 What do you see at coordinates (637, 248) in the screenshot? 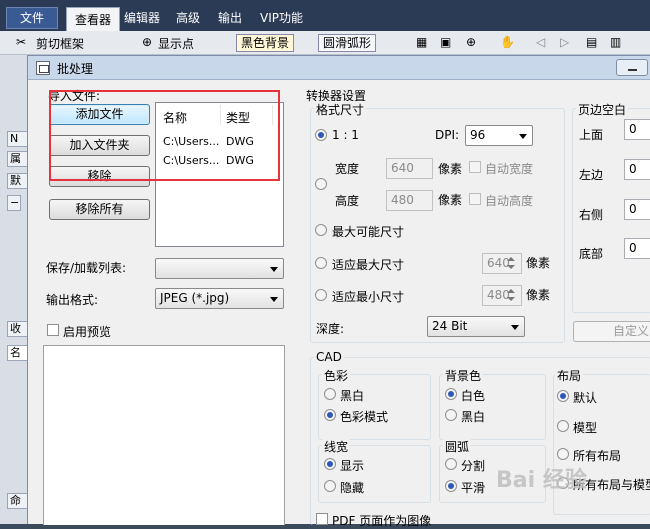
I see `margin-bottom-input: 0` at bounding box center [637, 248].